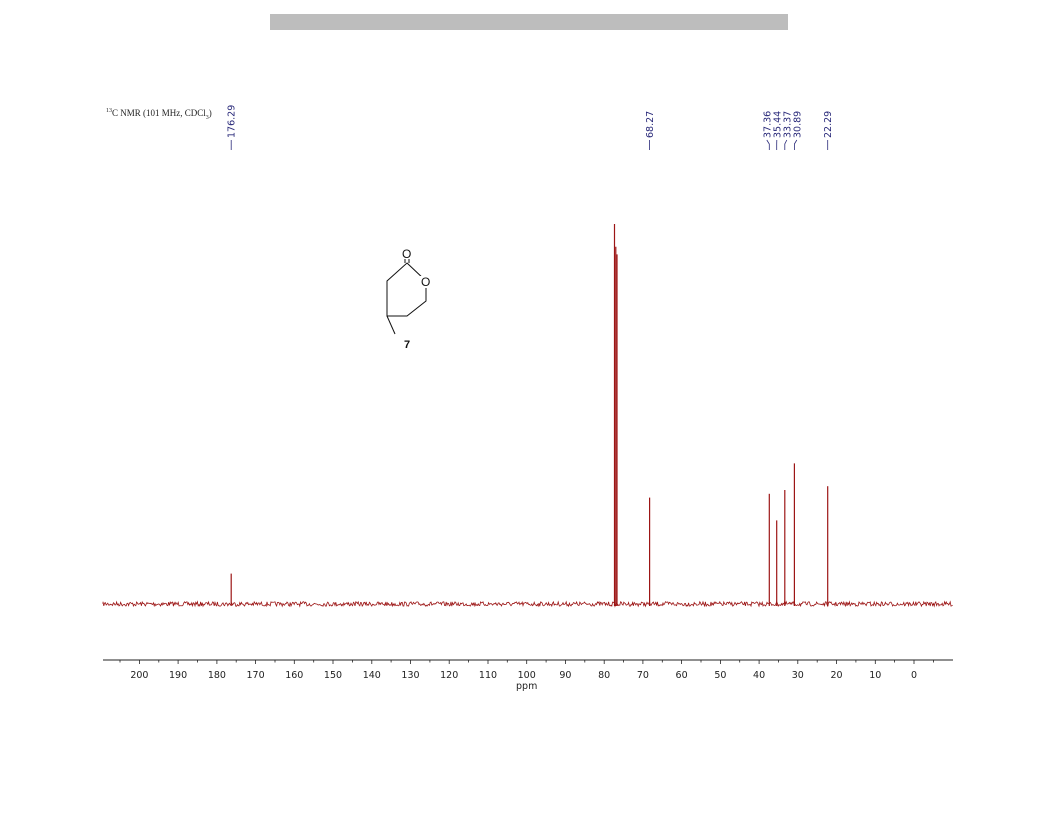  What do you see at coordinates (406, 289) in the screenshot?
I see `lactone-ring` at bounding box center [406, 289].